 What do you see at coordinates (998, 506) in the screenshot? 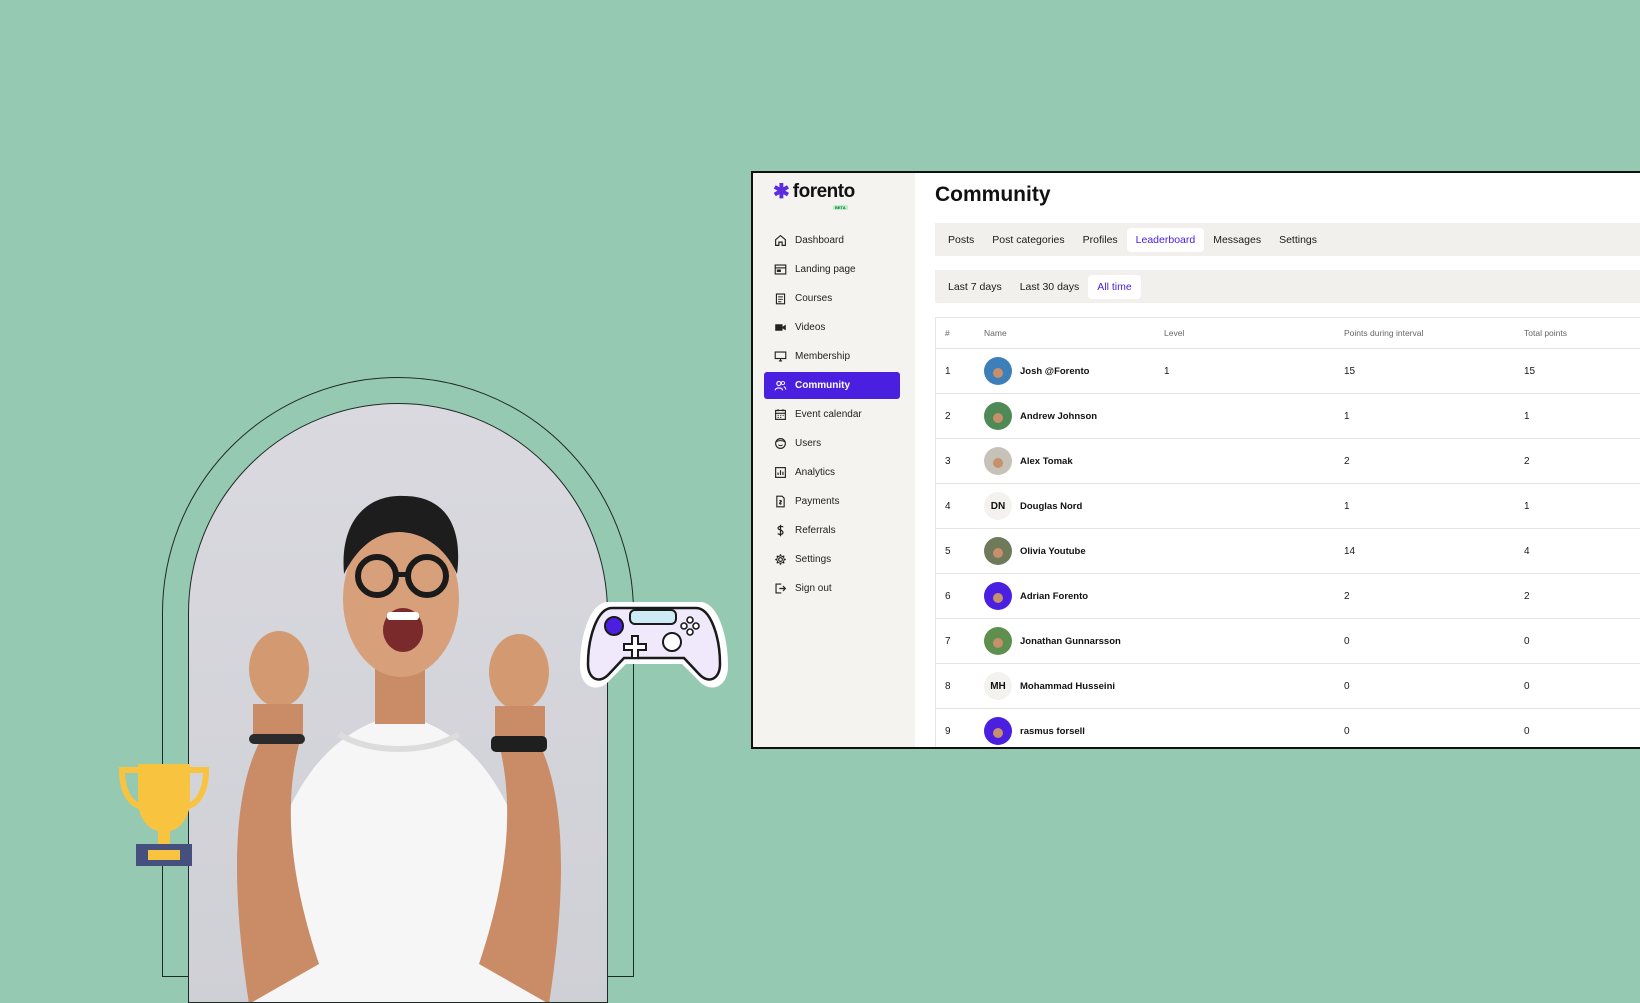
I see `avatar: DN` at bounding box center [998, 506].